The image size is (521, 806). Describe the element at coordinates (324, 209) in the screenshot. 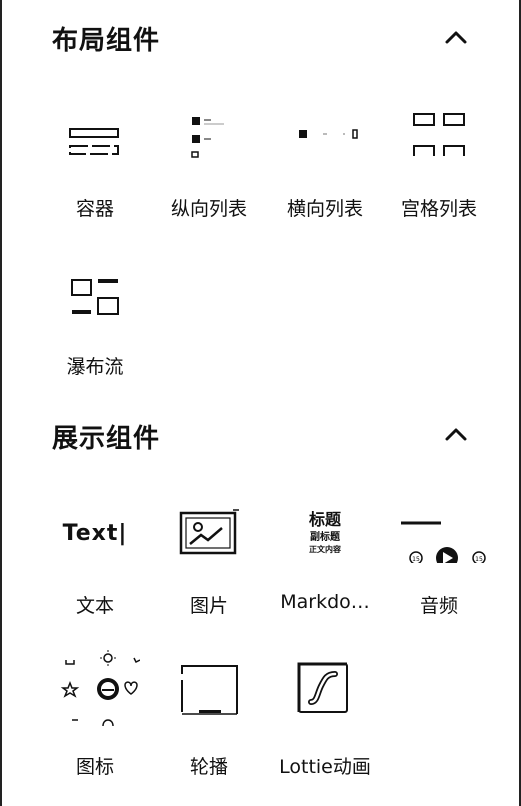

I see `component-label: 横向列表` at that location.